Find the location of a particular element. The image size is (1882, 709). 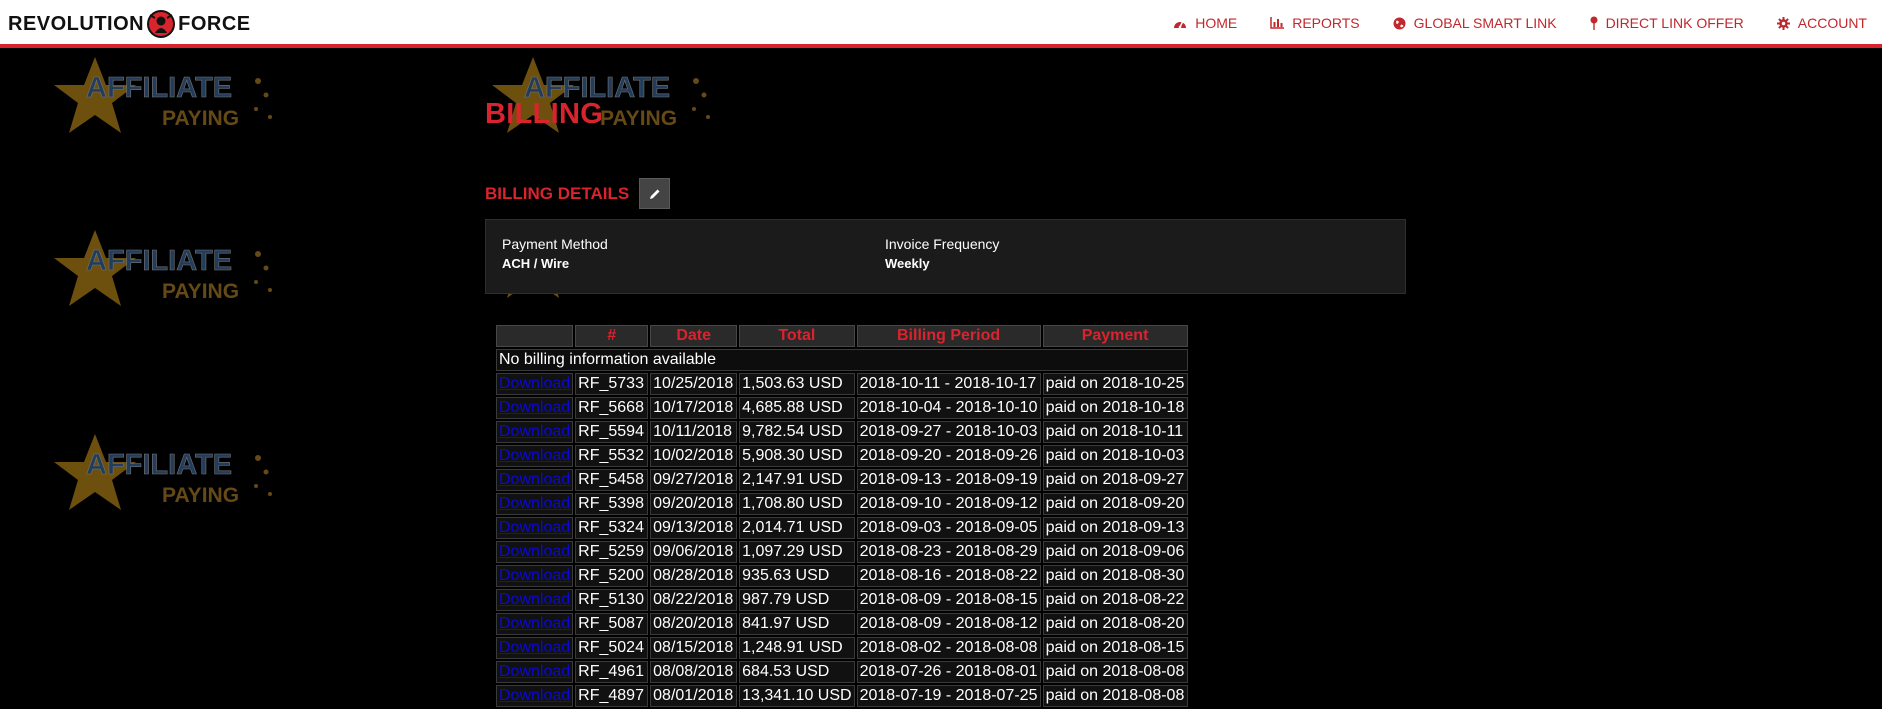

invoice-number-cell: RF_5130 is located at coordinates (612, 600).